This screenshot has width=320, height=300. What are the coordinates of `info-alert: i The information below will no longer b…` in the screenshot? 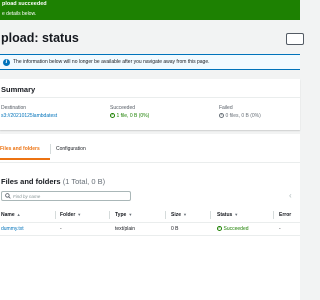 It's located at (150, 62).